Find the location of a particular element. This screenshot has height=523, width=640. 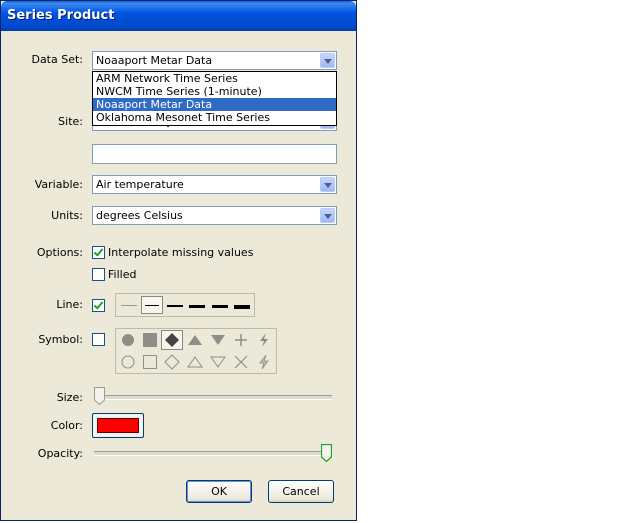

symbol-label: Symbol: is located at coordinates (60, 339).